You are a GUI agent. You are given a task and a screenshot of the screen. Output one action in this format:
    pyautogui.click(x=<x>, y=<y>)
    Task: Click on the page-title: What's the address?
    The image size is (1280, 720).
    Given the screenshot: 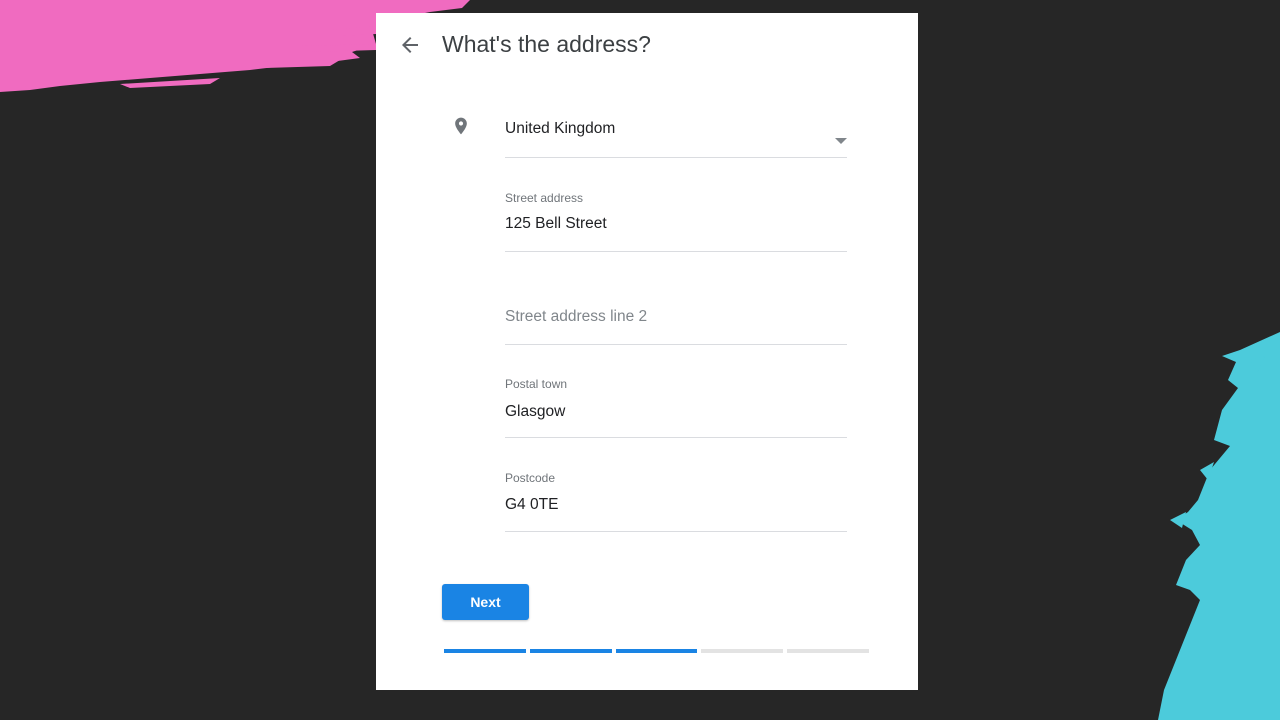 What is the action you would take?
    pyautogui.click(x=546, y=44)
    